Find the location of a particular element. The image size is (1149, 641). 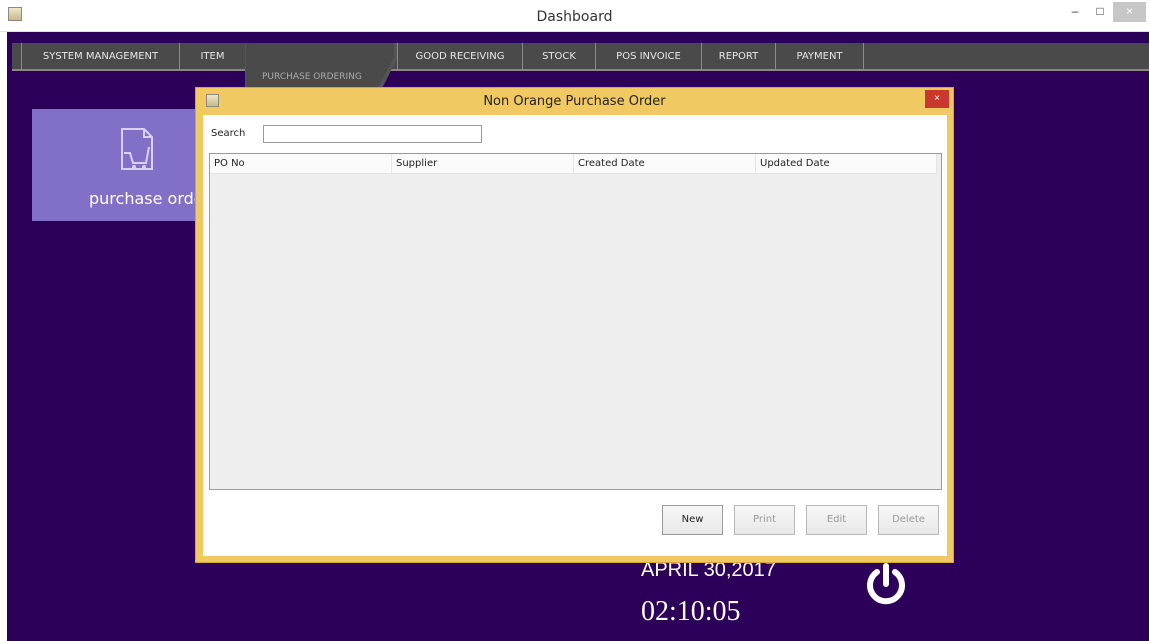

search-input is located at coordinates (372, 134).